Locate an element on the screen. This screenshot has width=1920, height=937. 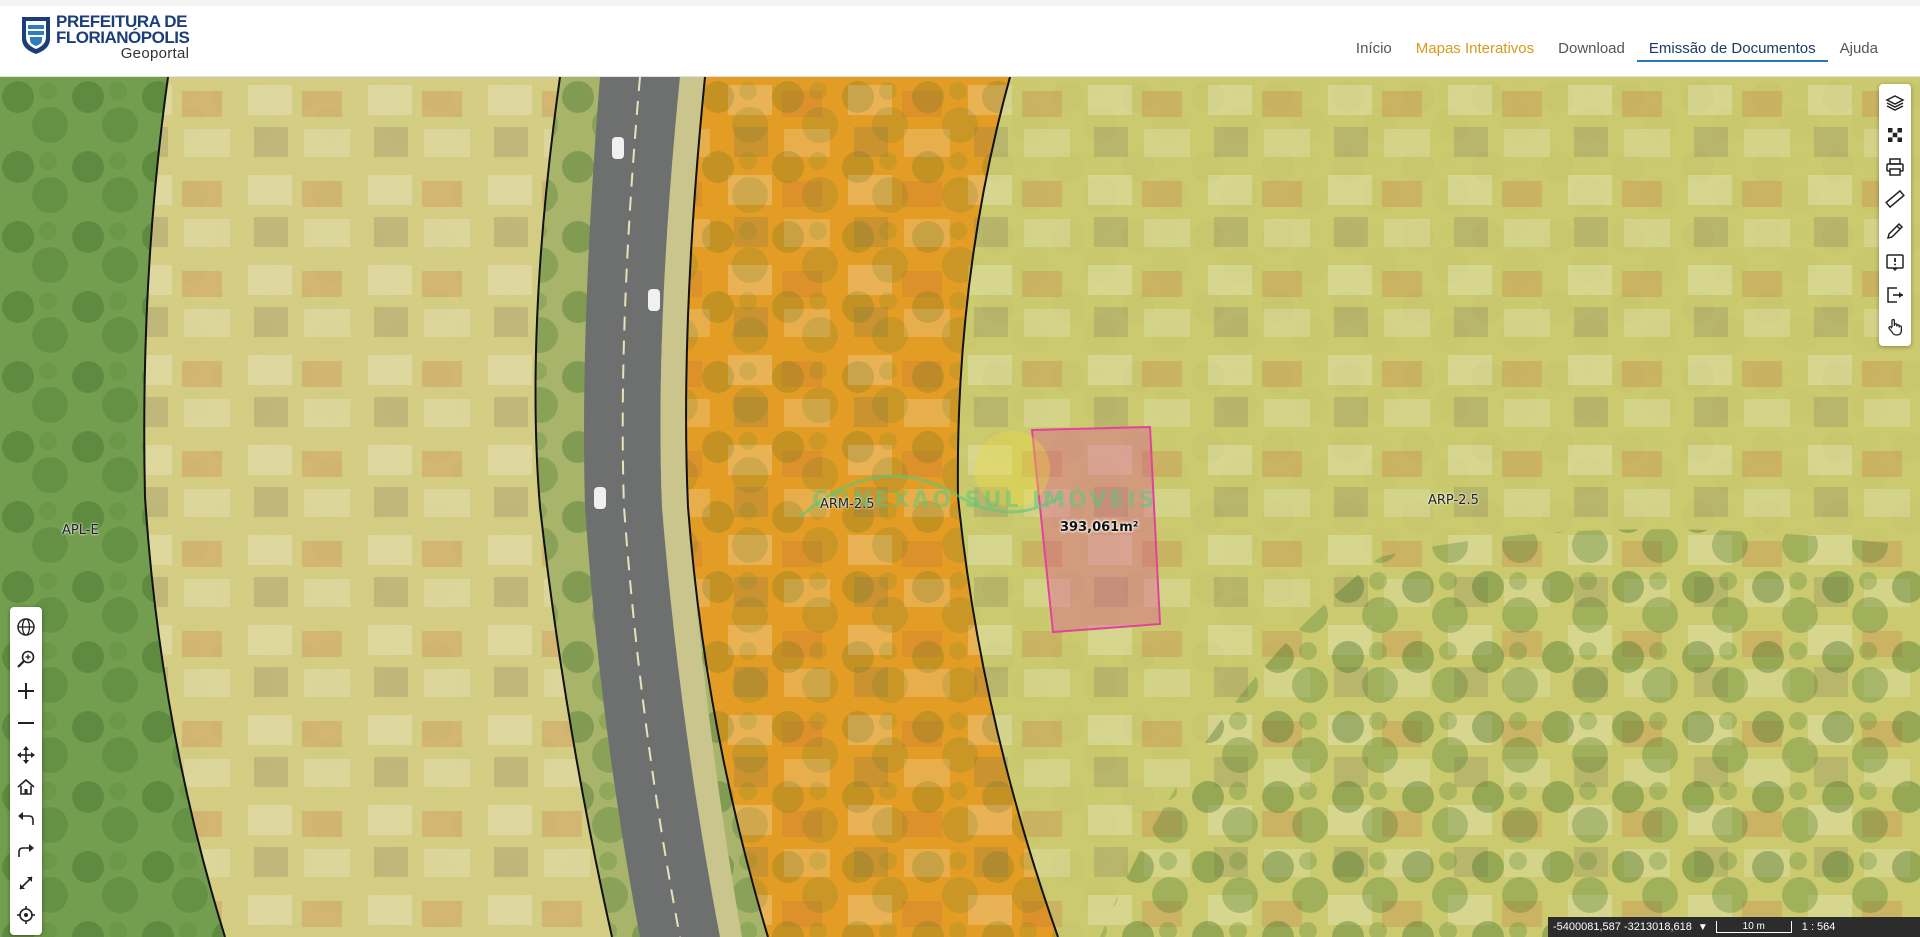
home-icon is located at coordinates (26, 786).